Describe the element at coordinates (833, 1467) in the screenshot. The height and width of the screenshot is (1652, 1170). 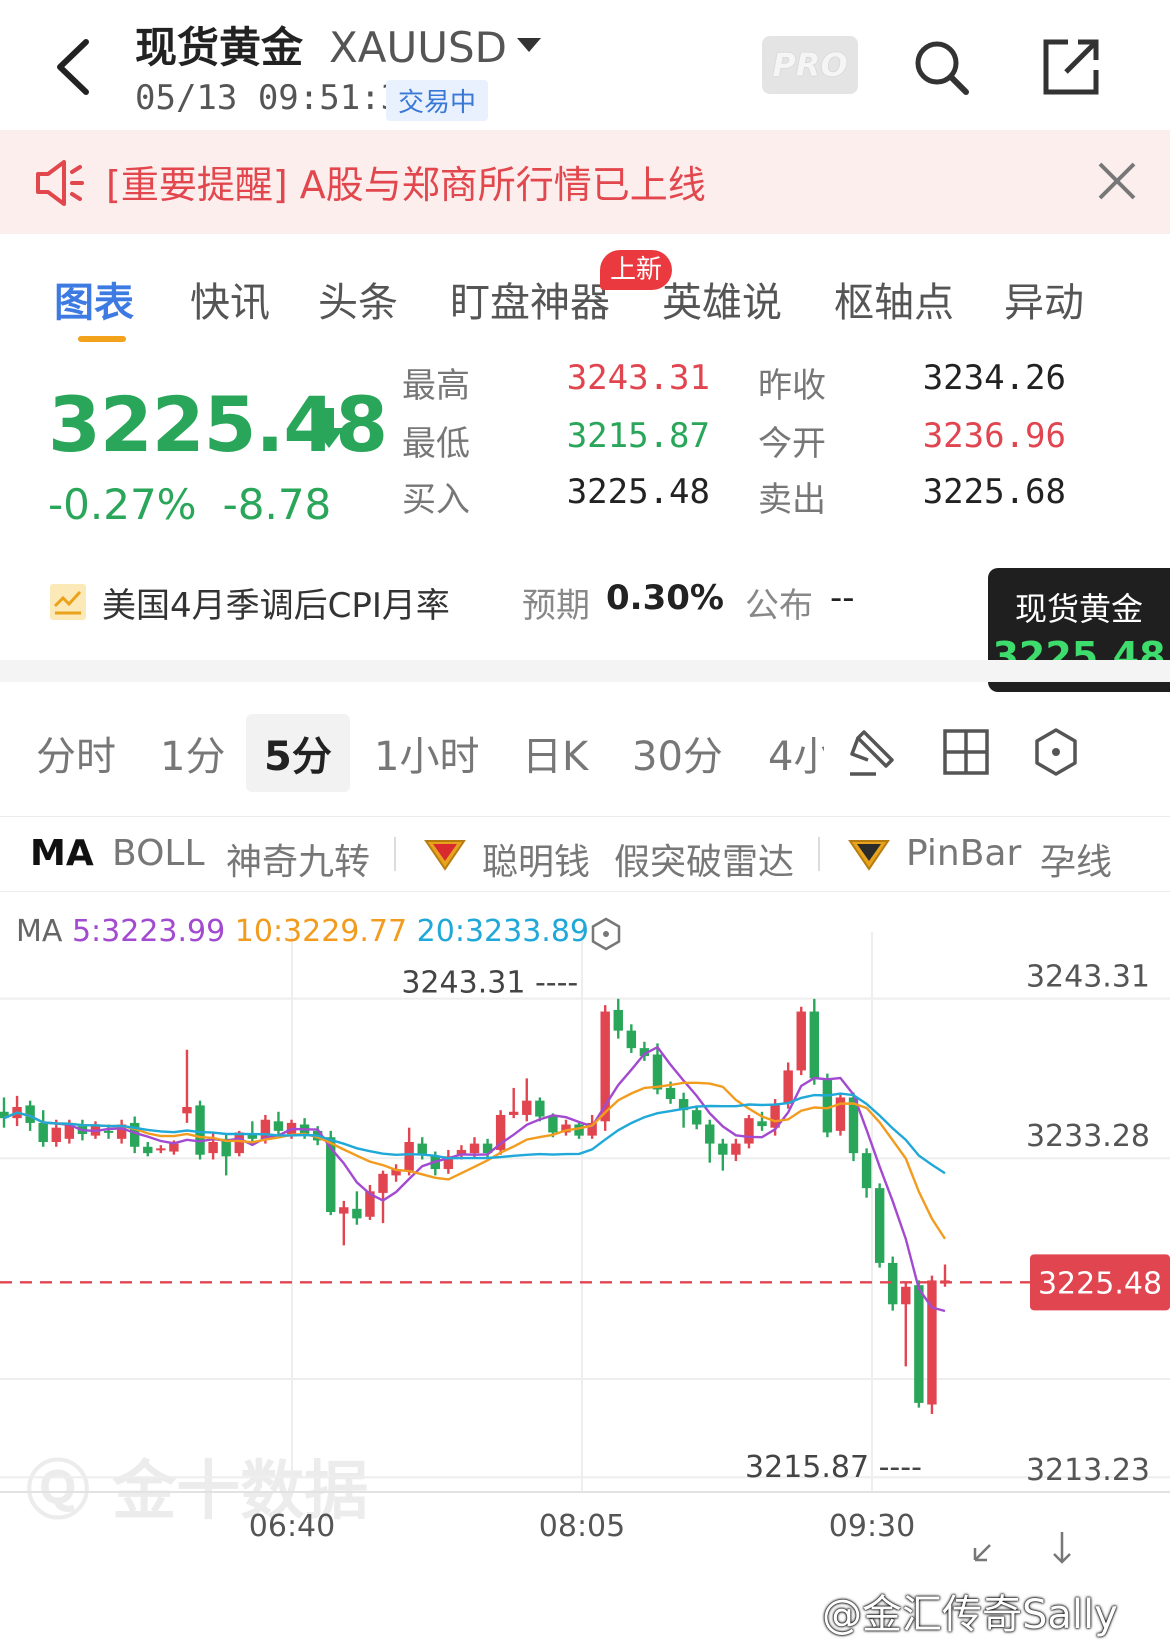
I see `low-annotation: 3215.87 ----` at that location.